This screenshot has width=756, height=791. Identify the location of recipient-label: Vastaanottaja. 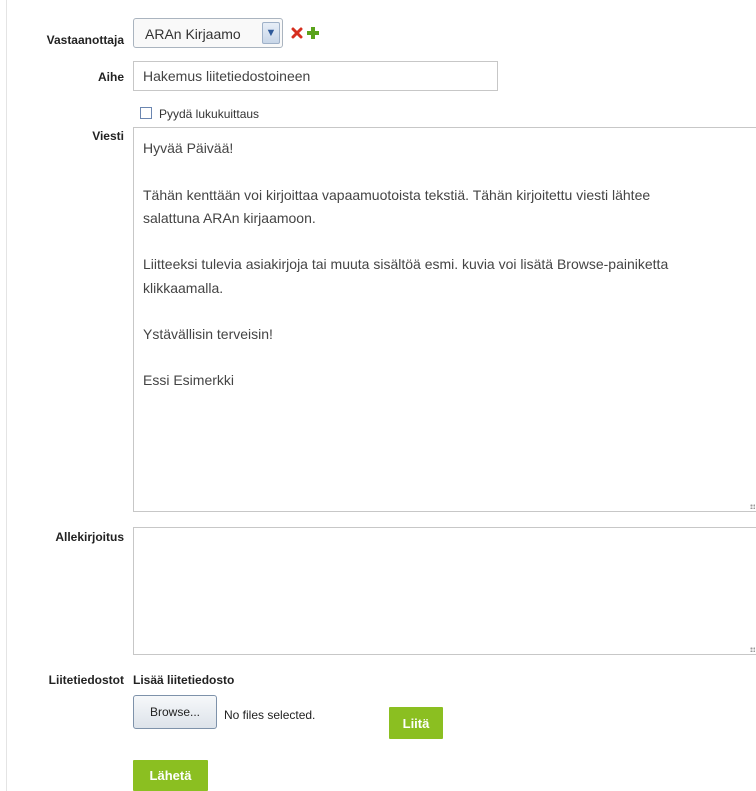
(85, 40).